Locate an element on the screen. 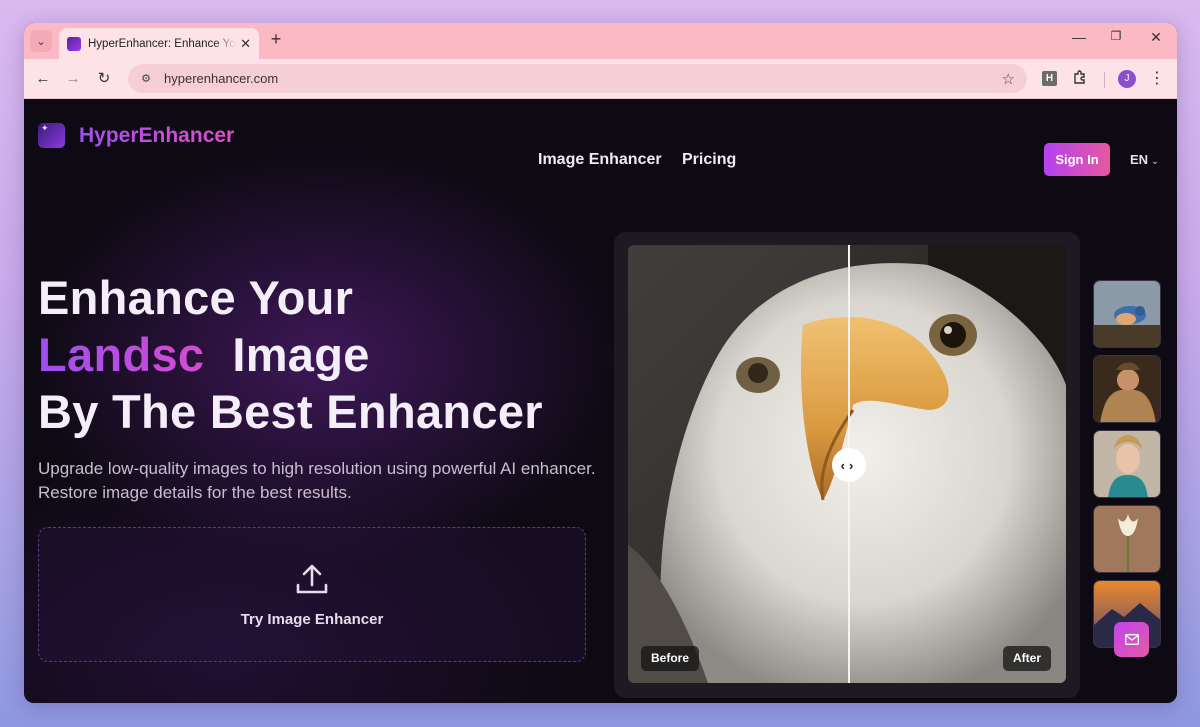 The height and width of the screenshot is (727, 1200). site-settings-icon: ⚙ is located at coordinates (146, 79).